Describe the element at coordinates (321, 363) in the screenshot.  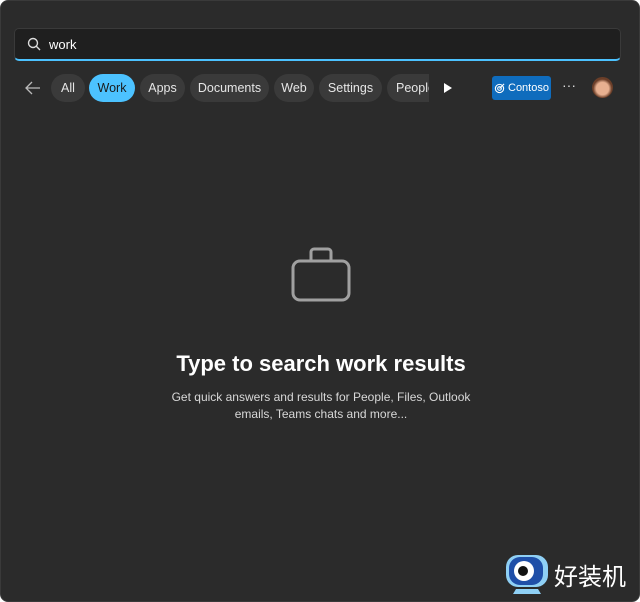
I see `empty-title: Type to search work results` at that location.